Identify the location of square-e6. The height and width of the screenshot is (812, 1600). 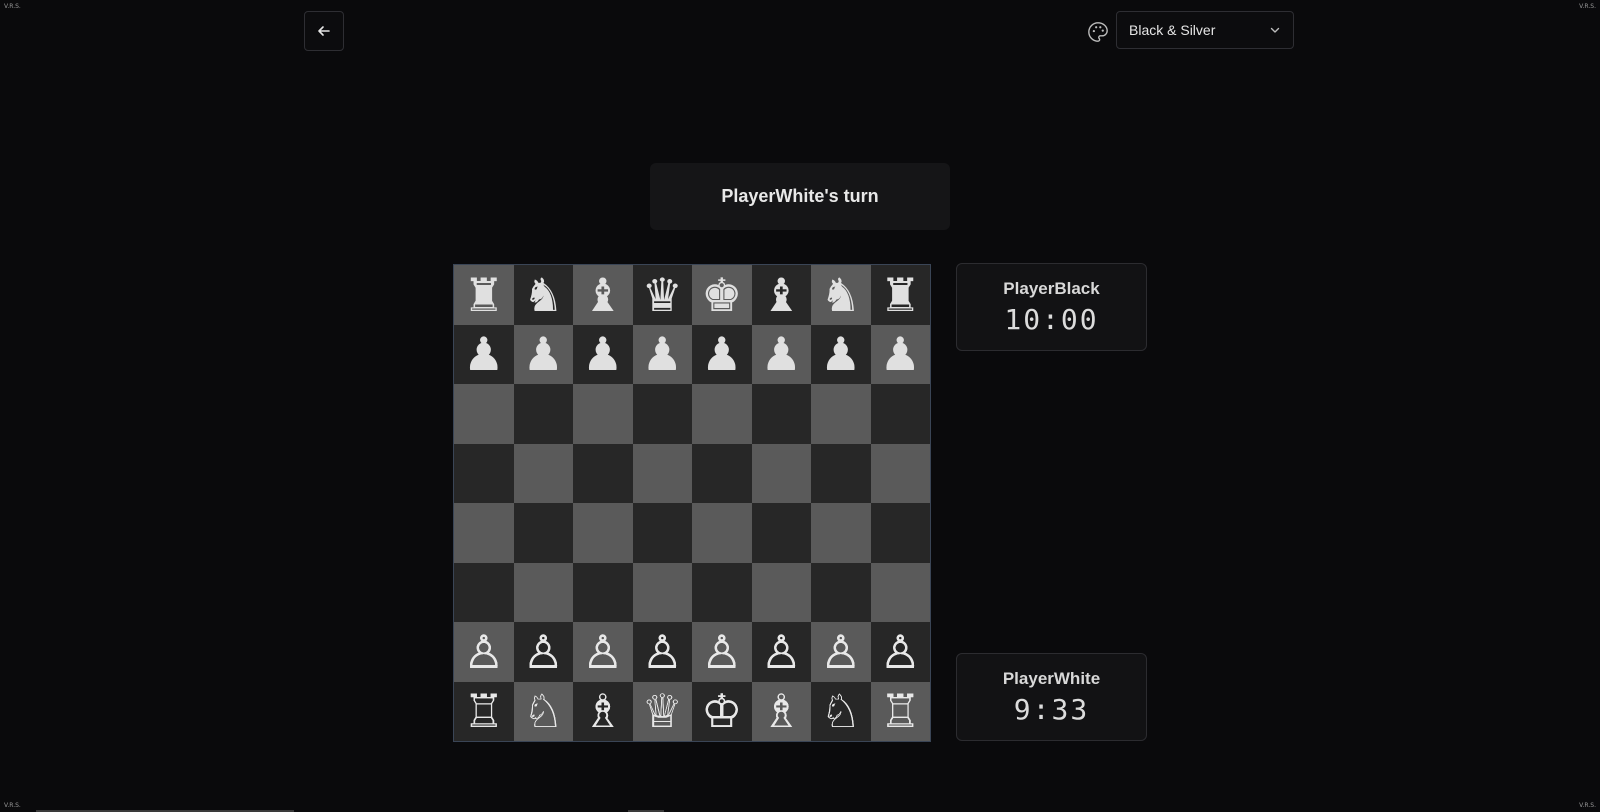
(722, 414).